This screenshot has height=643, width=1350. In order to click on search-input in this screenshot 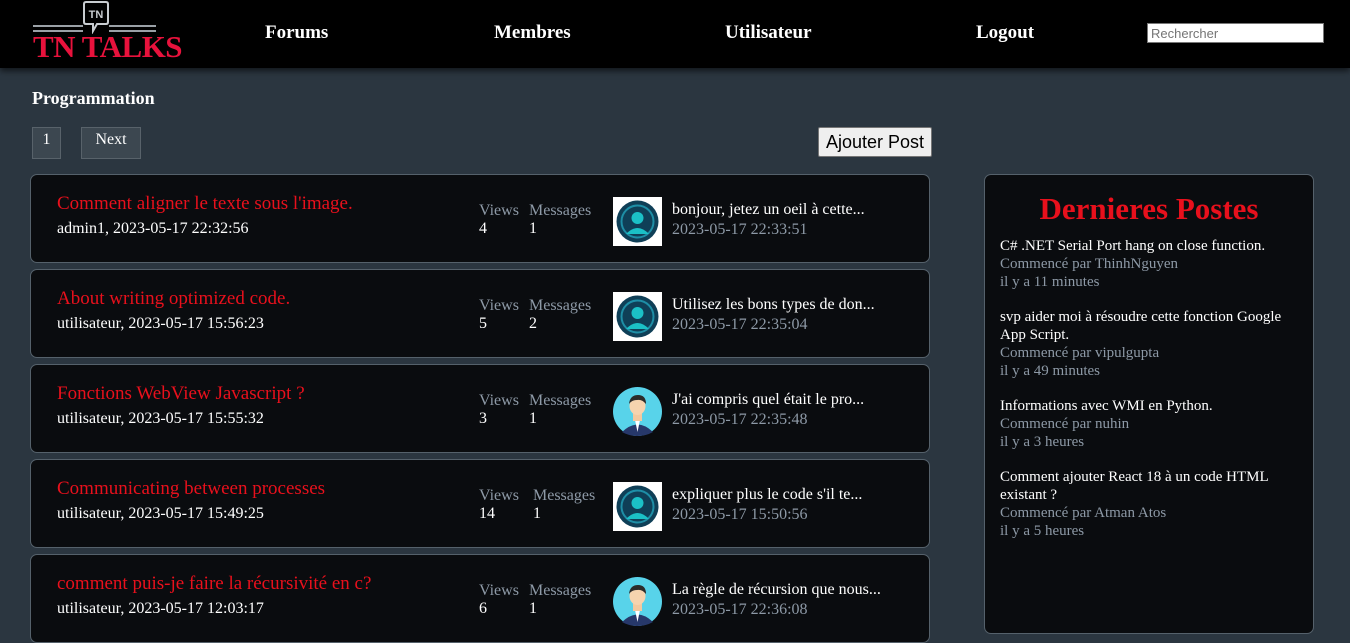, I will do `click(1235, 33)`.